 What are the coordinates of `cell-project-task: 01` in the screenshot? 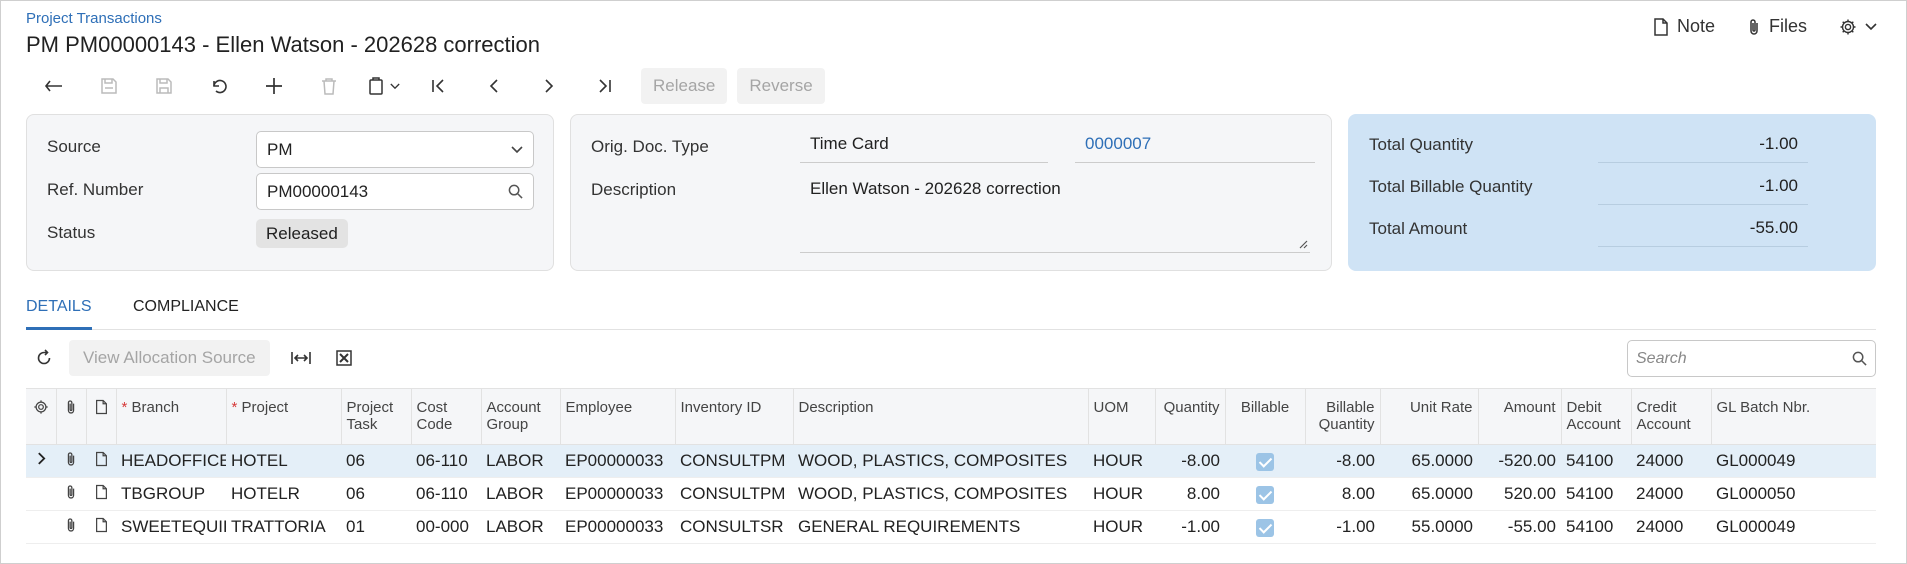 It's located at (376, 527).